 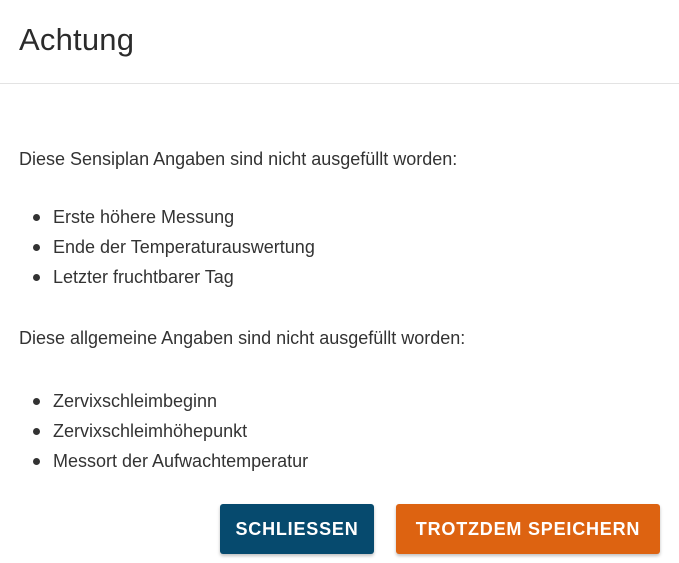 I want to click on close-button: SCHLIESSEN, so click(x=297, y=529).